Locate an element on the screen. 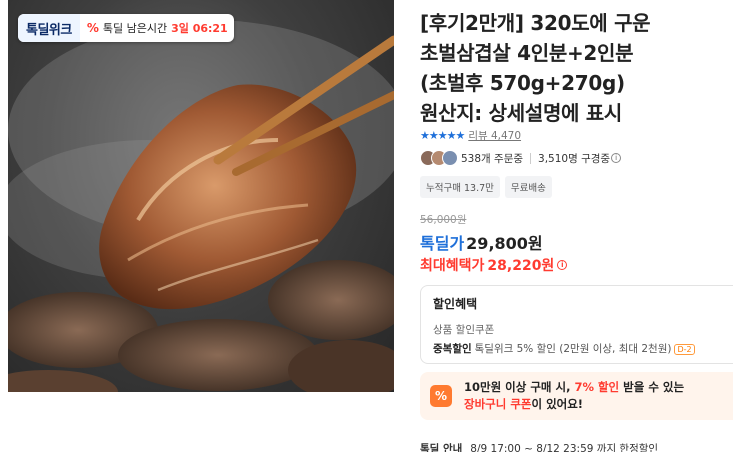 The width and height of the screenshot is (733, 452). coupon-text-part: 이 있어요! is located at coordinates (557, 404).